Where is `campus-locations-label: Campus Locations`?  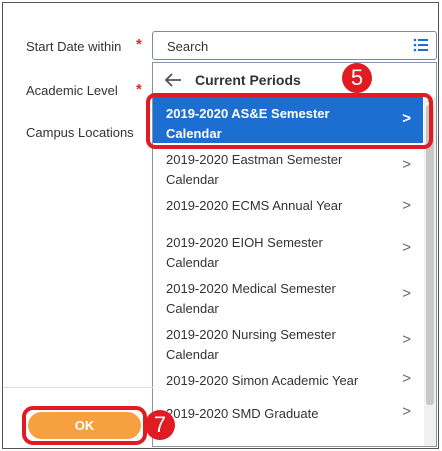
campus-locations-label: Campus Locations is located at coordinates (80, 132).